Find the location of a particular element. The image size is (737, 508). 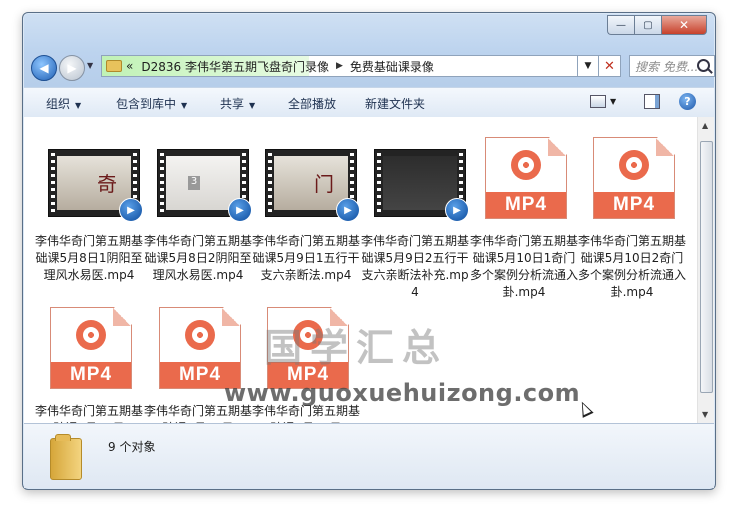

scroll-up-icon: ▲ is located at coordinates (705, 125).